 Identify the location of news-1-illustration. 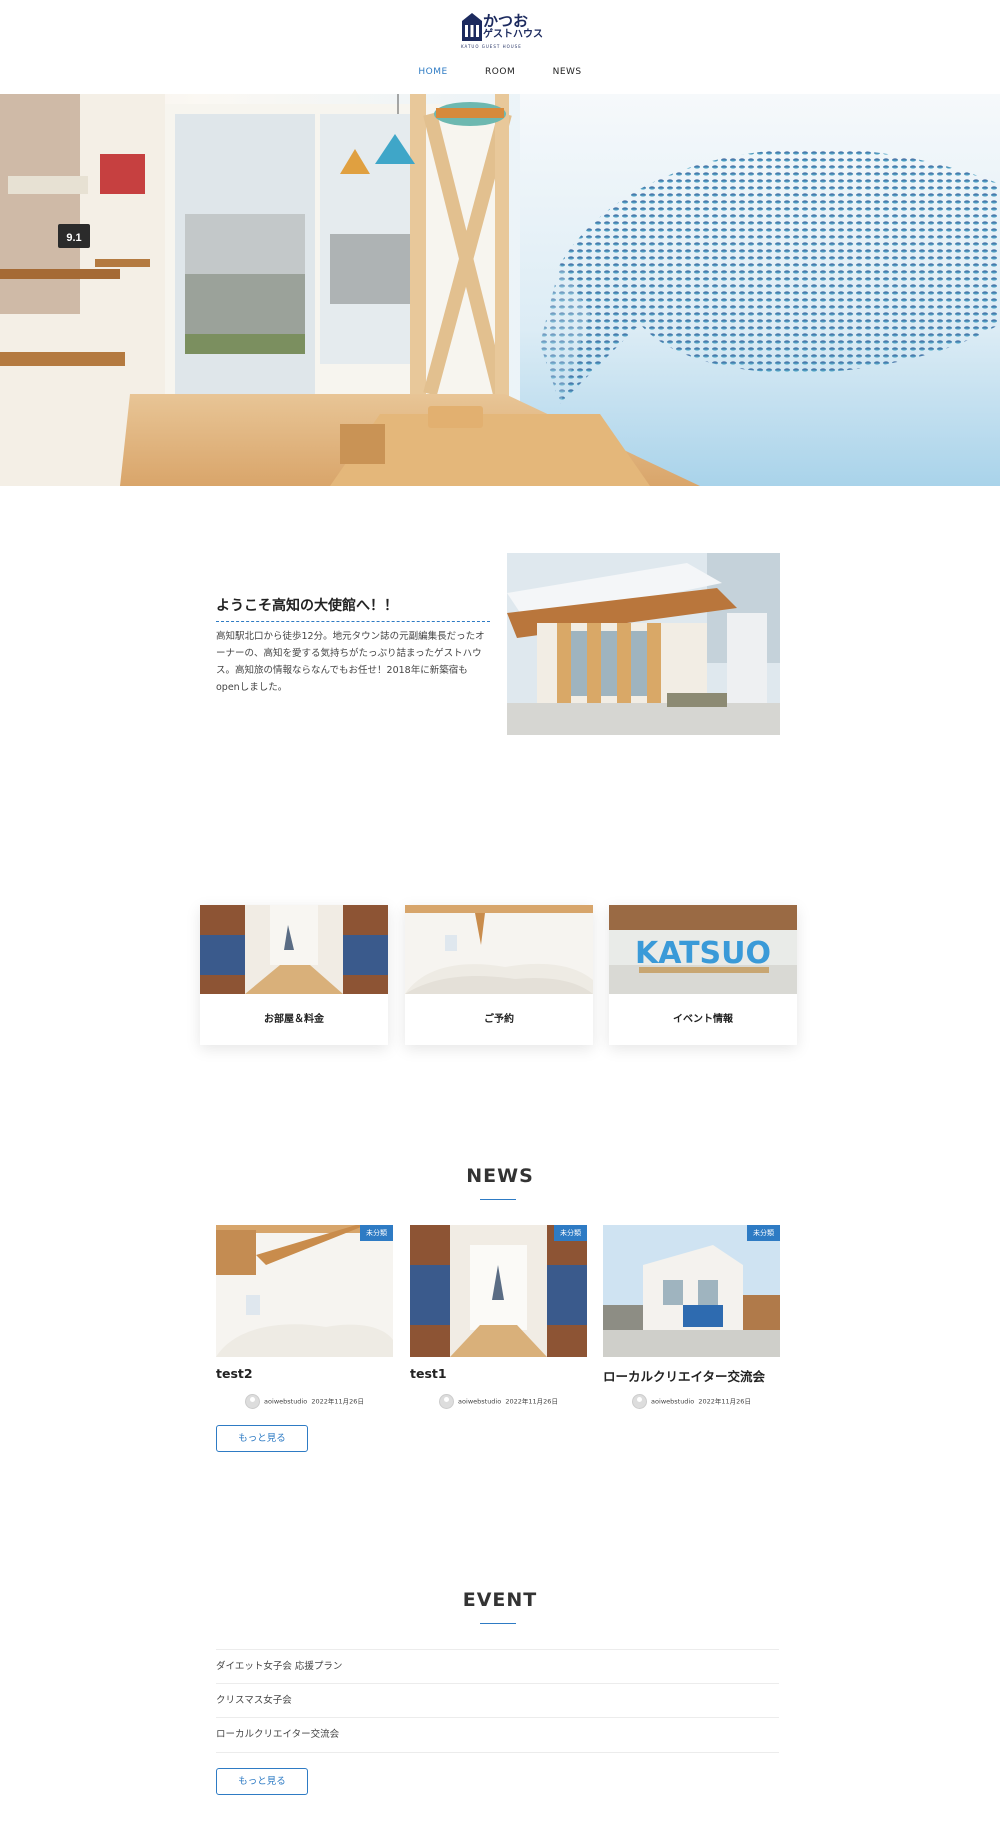
(304, 1291).